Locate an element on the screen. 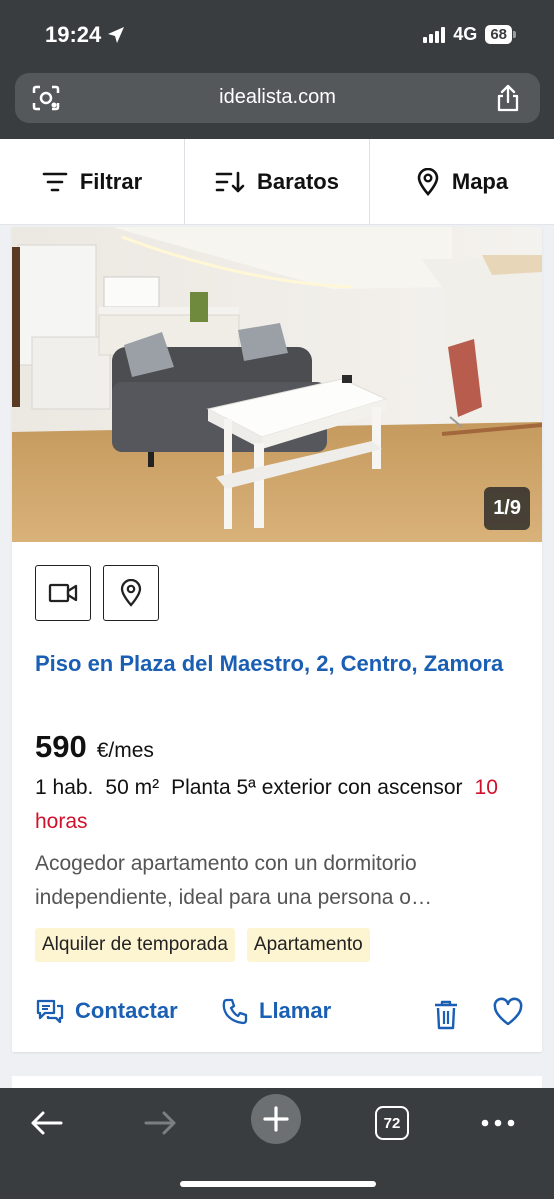 Image resolution: width=554 pixels, height=1199 pixels. results-toolbar: Filtrar Baratos Mapa is located at coordinates (277, 182).